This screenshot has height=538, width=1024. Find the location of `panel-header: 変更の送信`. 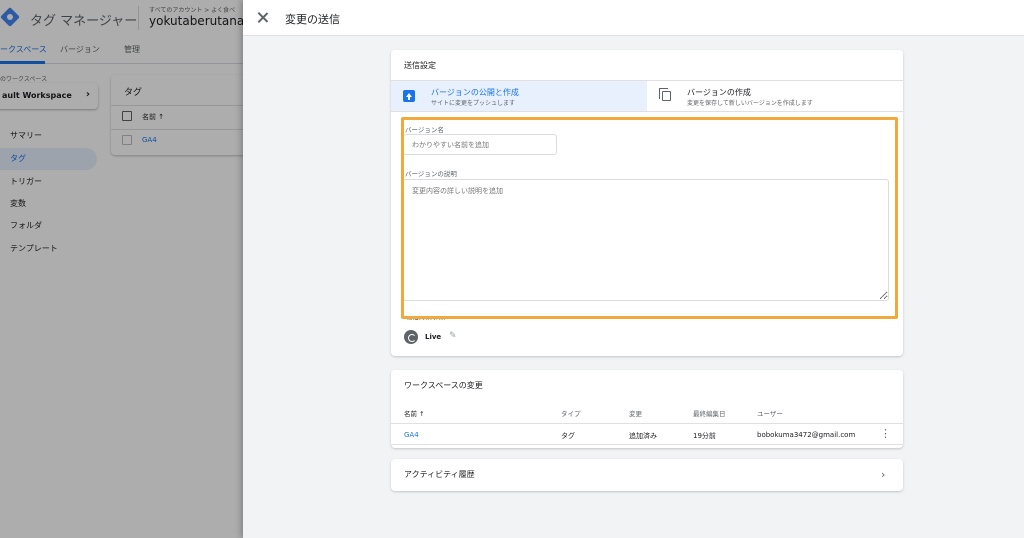

panel-header: 変更の送信 is located at coordinates (633, 18).